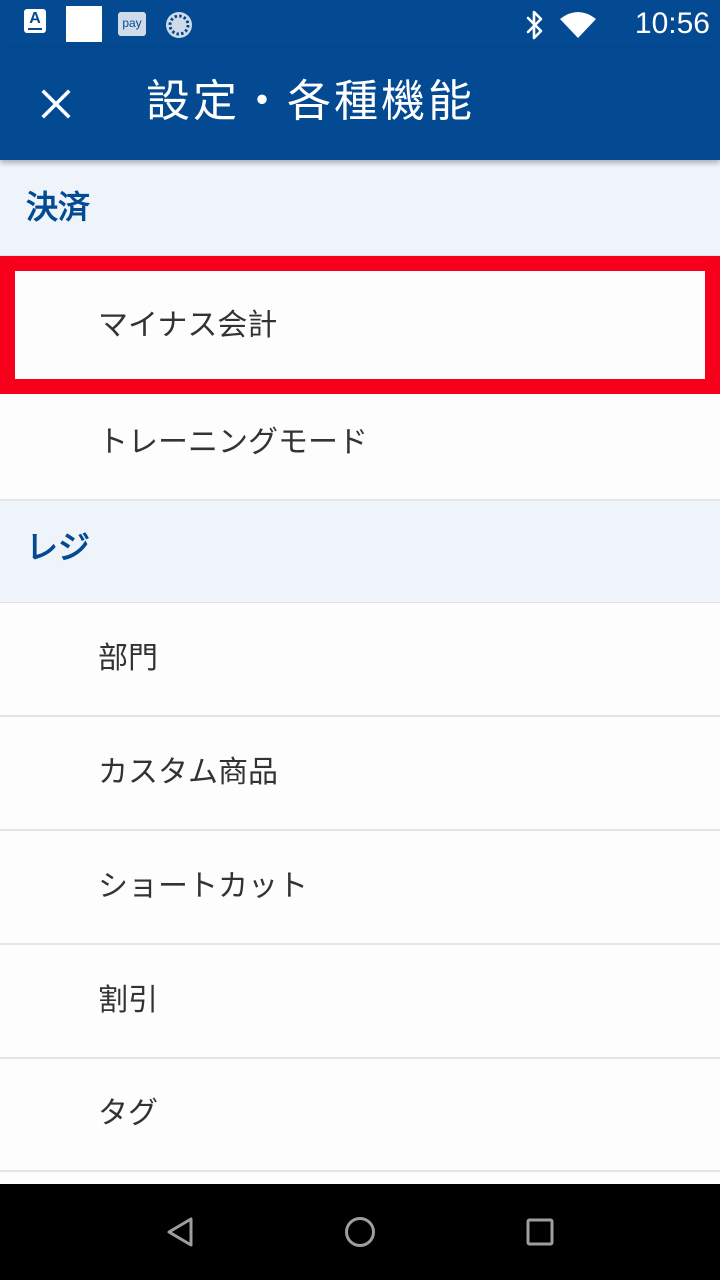 This screenshot has height=1280, width=720. What do you see at coordinates (535, 27) in the screenshot?
I see `bluetooth-icon` at bounding box center [535, 27].